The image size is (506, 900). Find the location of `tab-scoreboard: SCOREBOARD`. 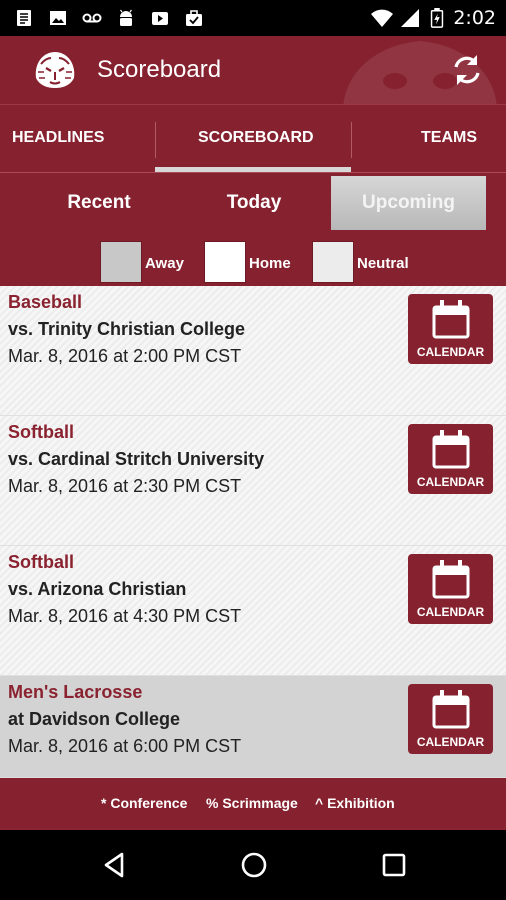

tab-scoreboard: SCOREBOARD is located at coordinates (256, 138).